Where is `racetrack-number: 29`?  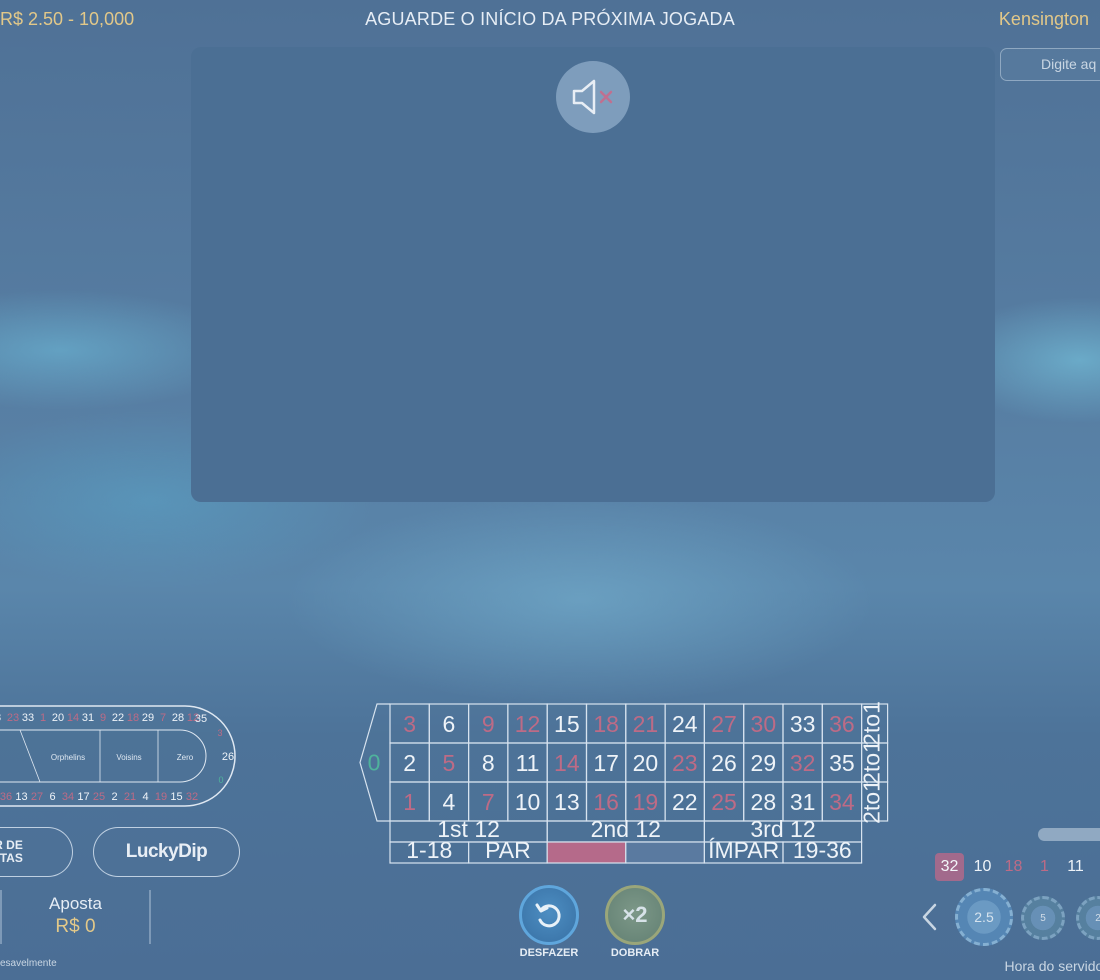
racetrack-number: 29 is located at coordinates (148, 718).